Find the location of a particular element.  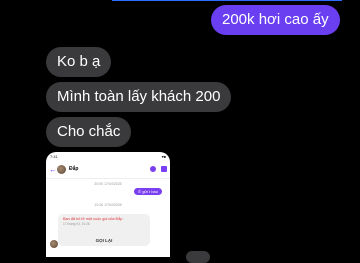

partial-bubble is located at coordinates (198, 257).